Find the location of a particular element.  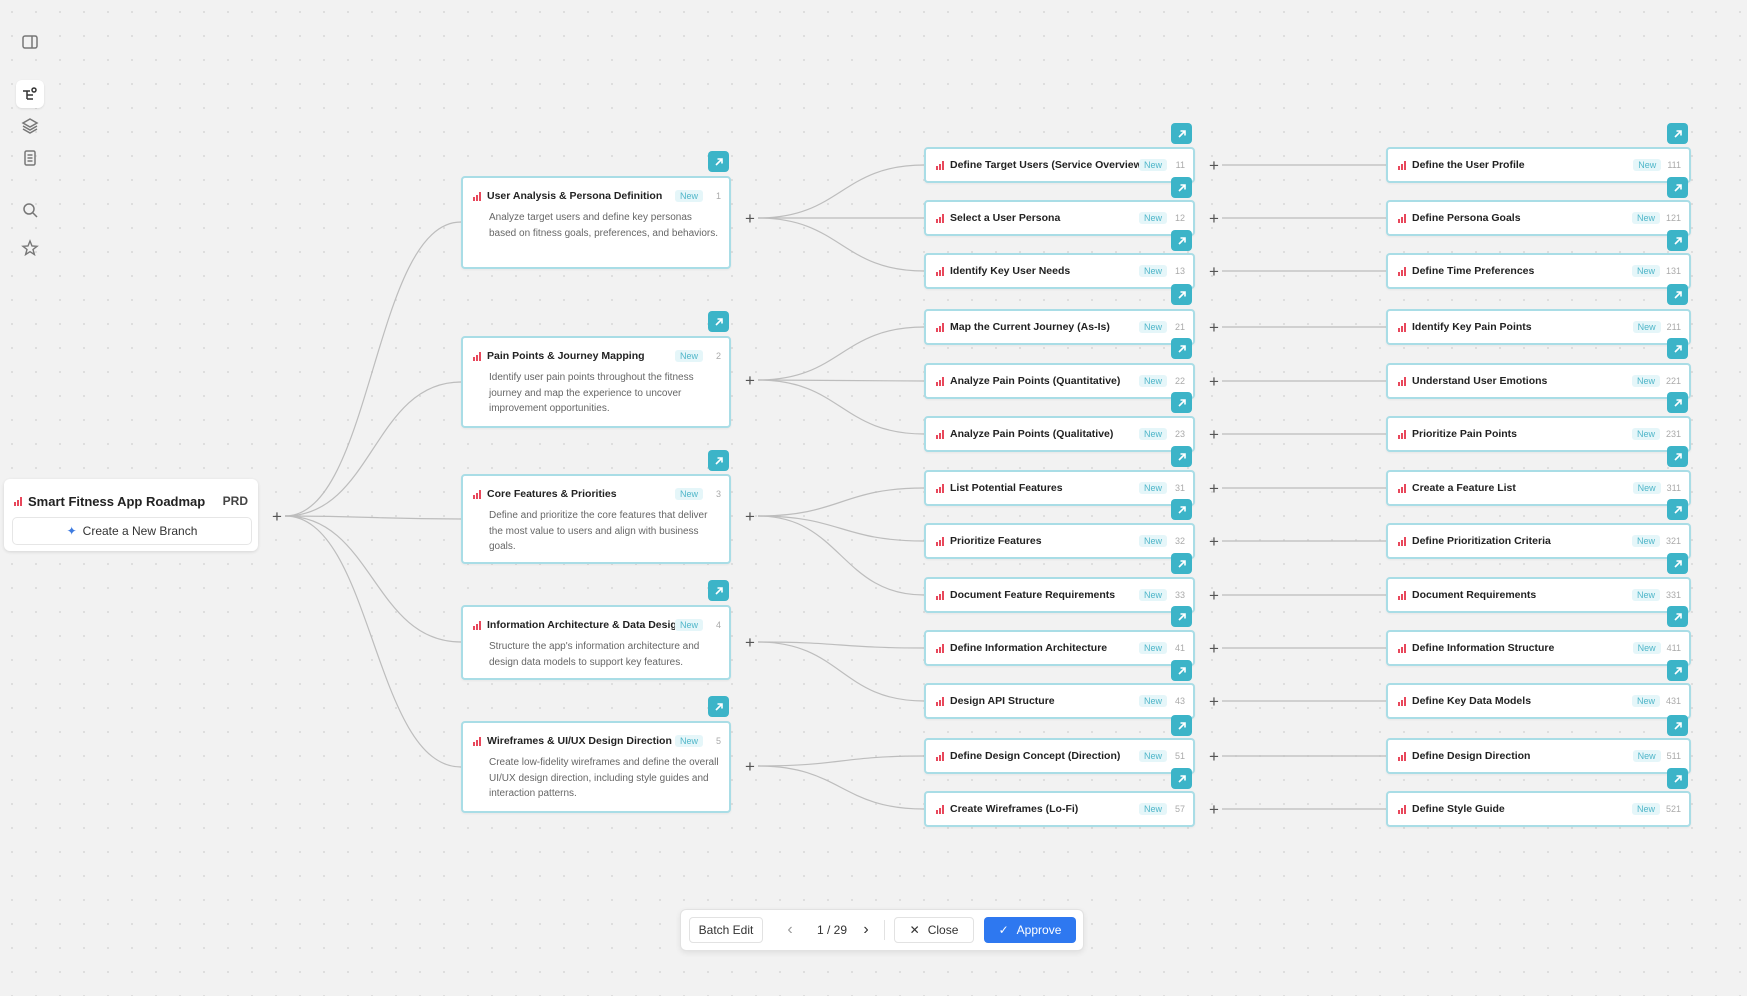

leaf-node: Define Information Structure New 411 is located at coordinates (1538, 648).